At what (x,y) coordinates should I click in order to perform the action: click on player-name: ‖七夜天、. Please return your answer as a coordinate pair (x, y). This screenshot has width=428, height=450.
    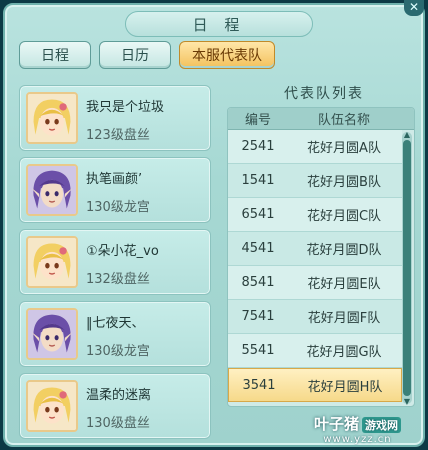
    Looking at the image, I should click on (115, 323).